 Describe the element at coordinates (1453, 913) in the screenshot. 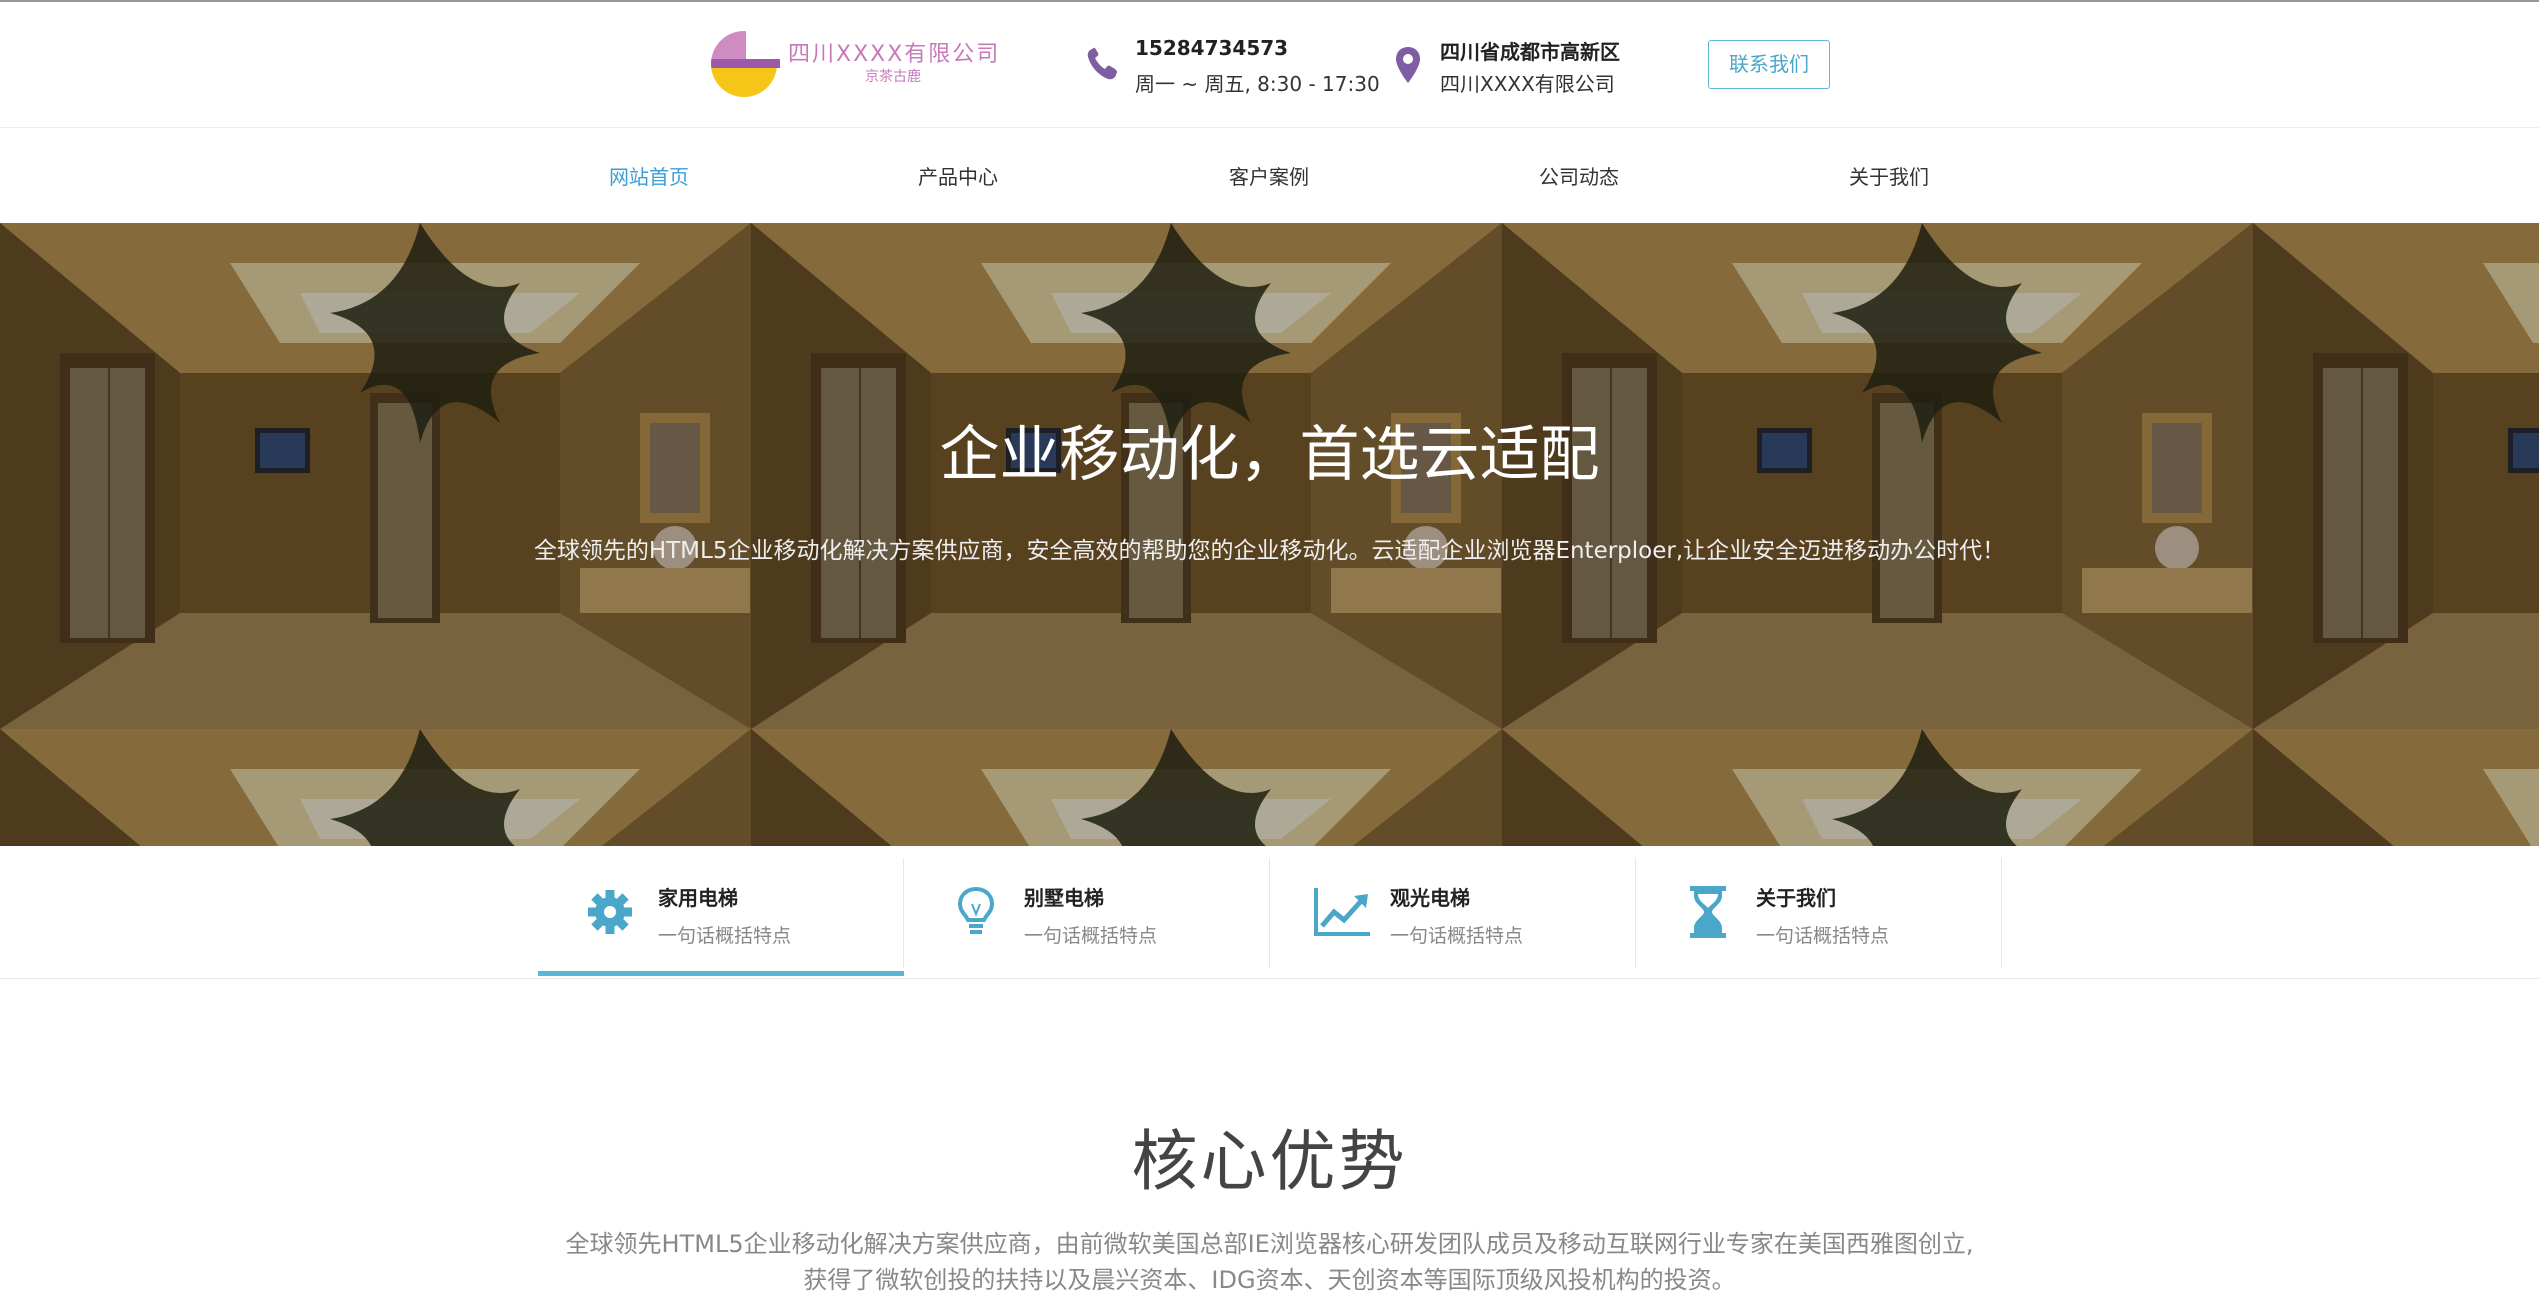

I see `feature-tab-sightseeing-elevator: 观光电梯 一句话概括特点` at that location.